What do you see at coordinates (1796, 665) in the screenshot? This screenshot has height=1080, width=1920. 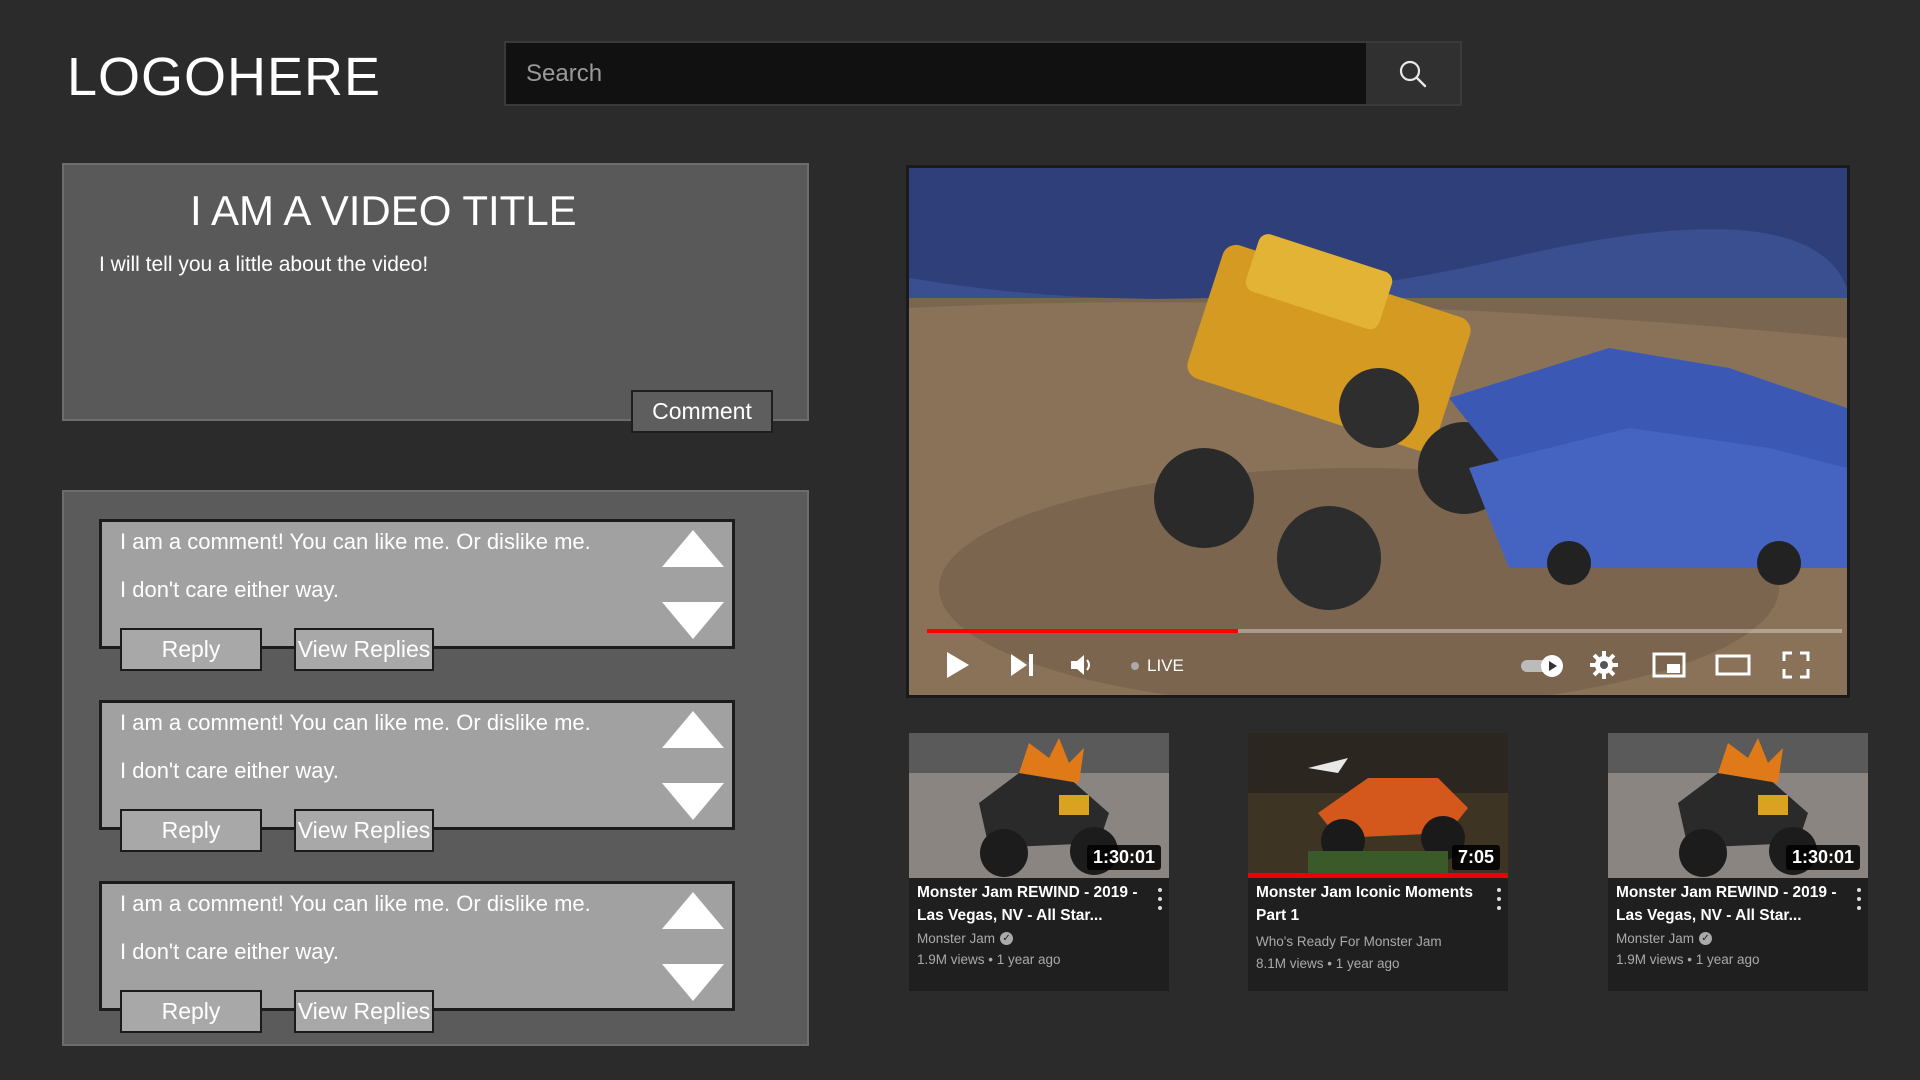 I see `fullscreen-icon` at bounding box center [1796, 665].